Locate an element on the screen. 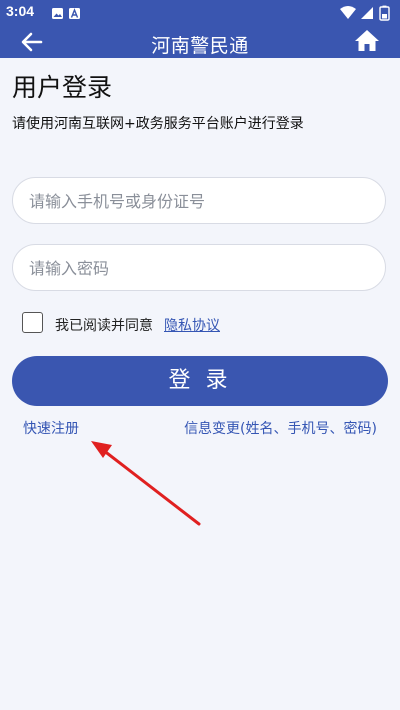  annotation-arrow is located at coordinates (146, 483).